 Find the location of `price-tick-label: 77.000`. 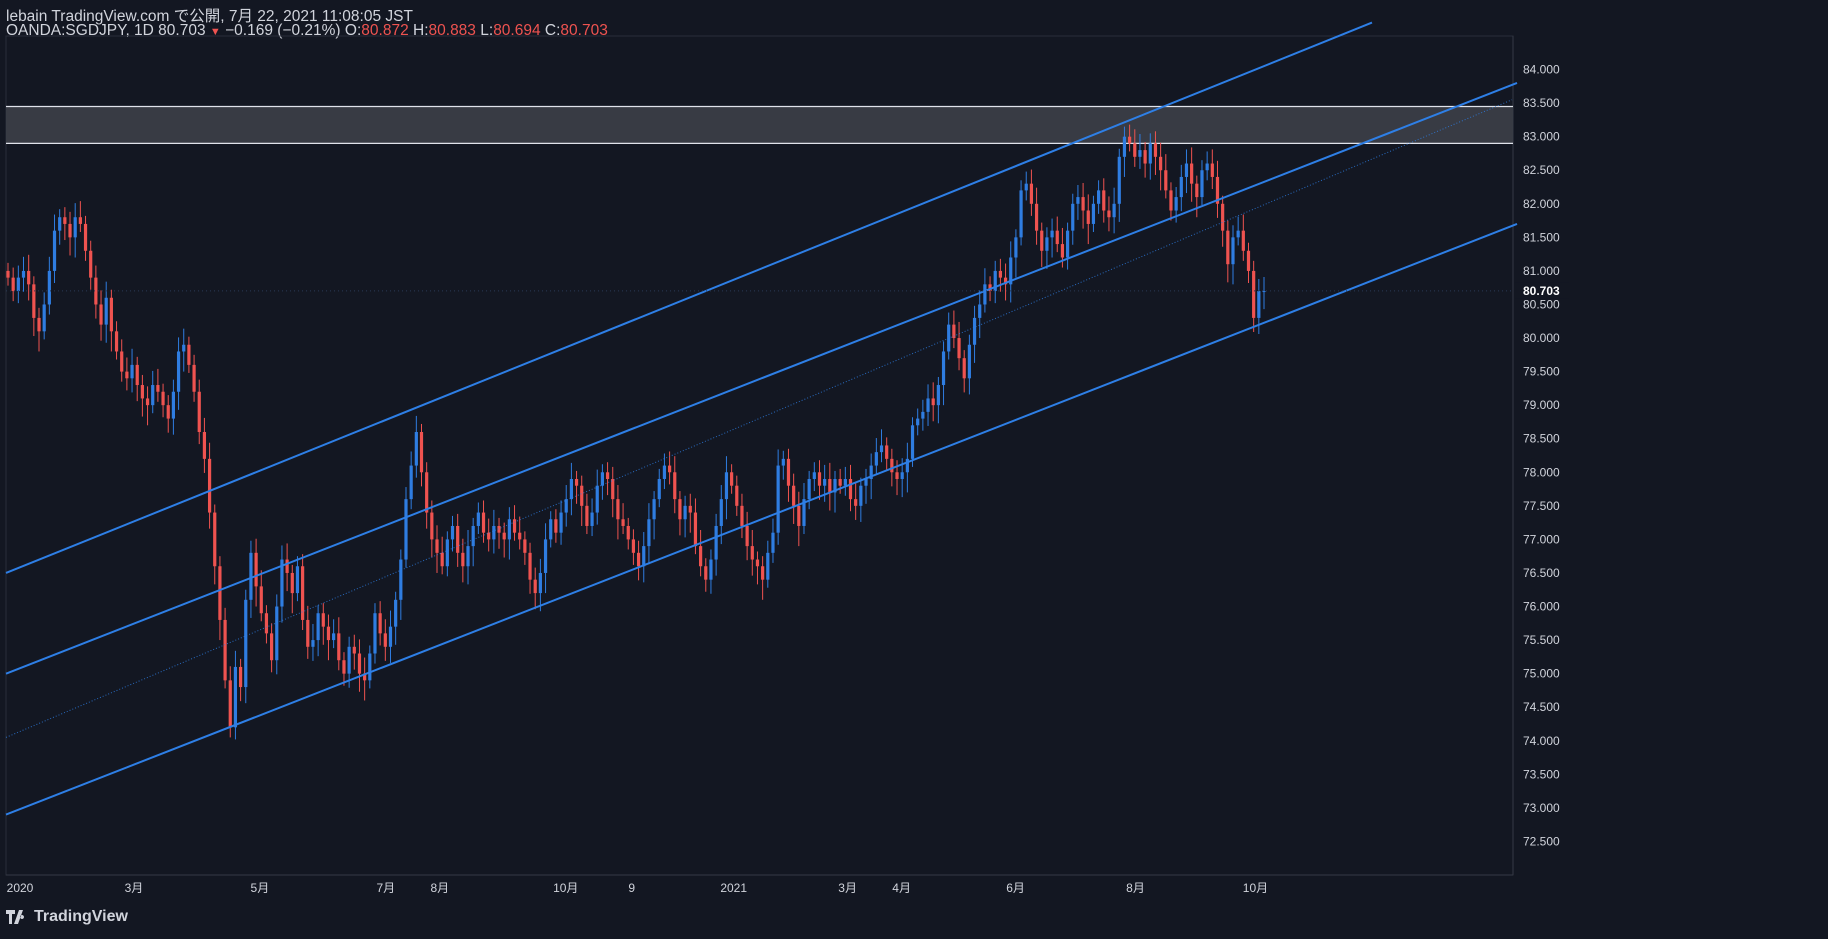

price-tick-label: 77.000 is located at coordinates (1541, 539).